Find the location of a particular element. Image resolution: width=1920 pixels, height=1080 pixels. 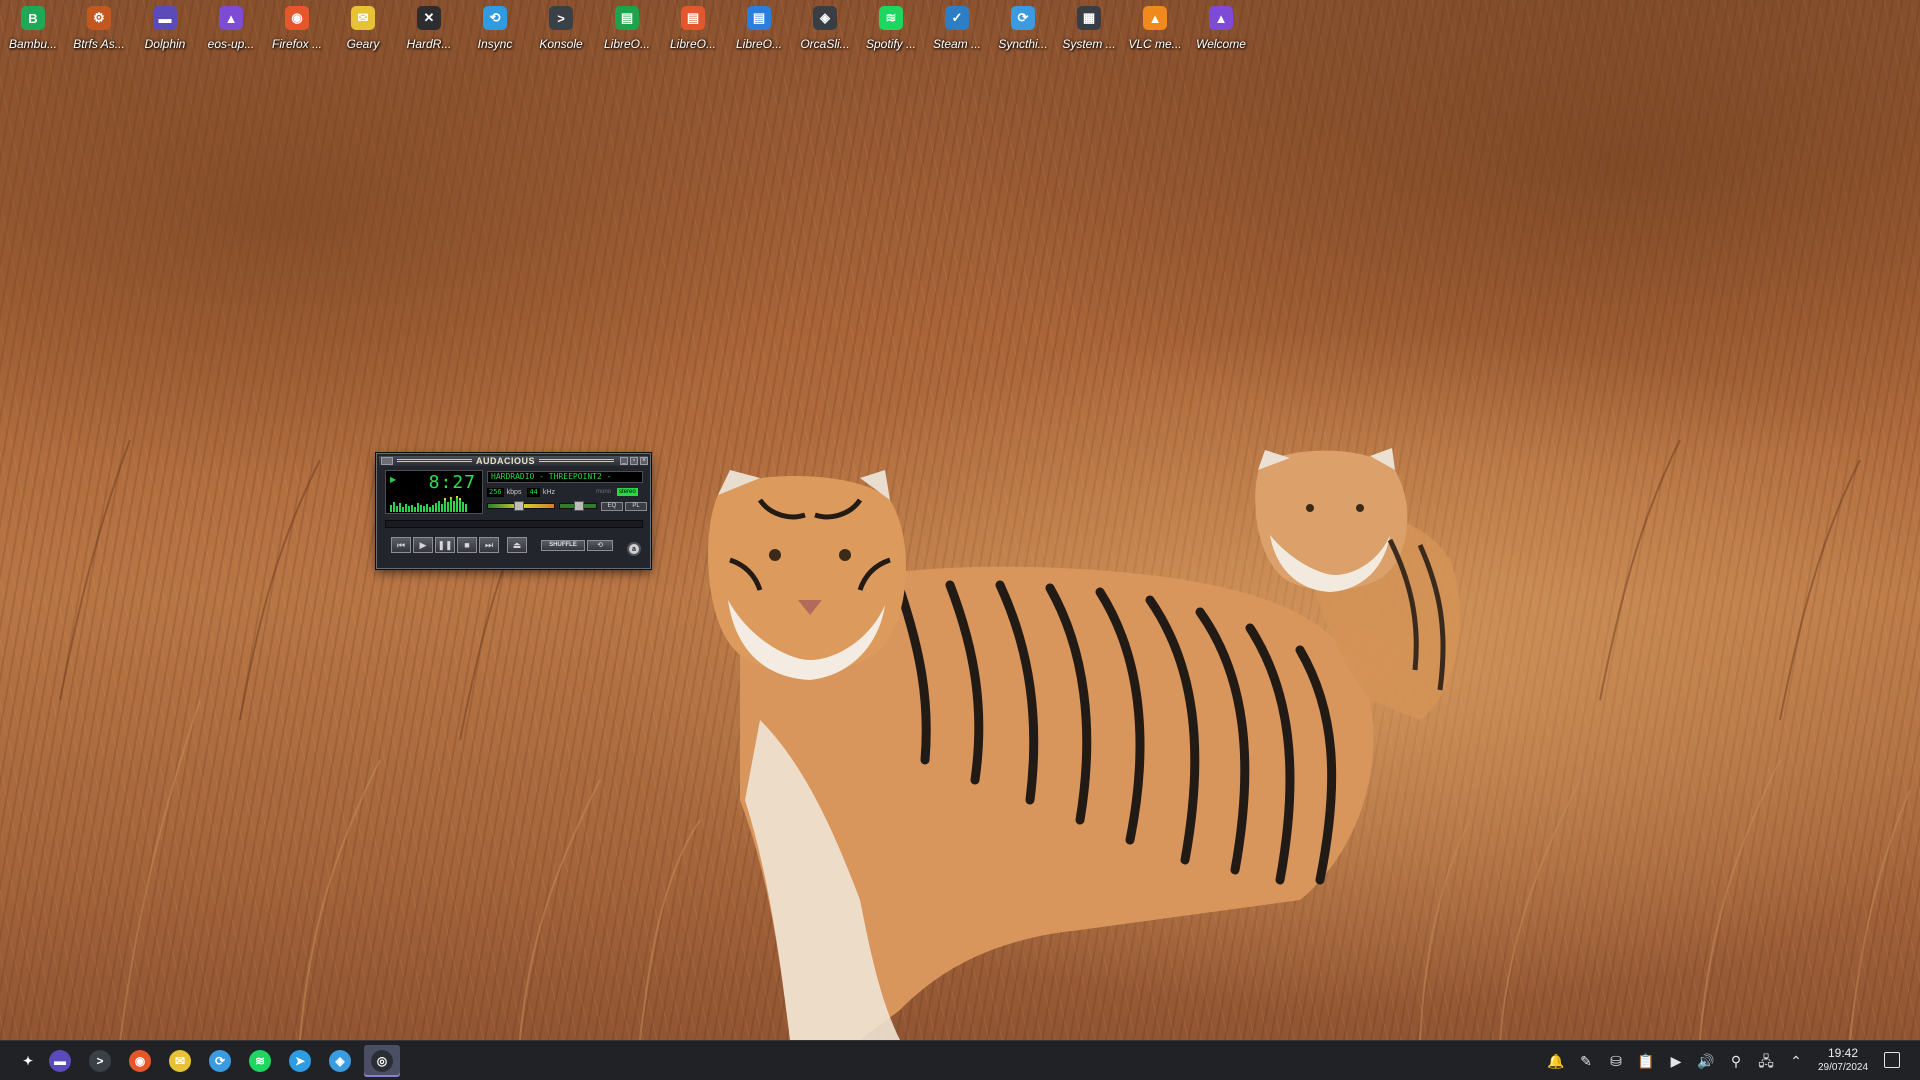

desktop-icon: ⟲ Insync is located at coordinates (495, 30).